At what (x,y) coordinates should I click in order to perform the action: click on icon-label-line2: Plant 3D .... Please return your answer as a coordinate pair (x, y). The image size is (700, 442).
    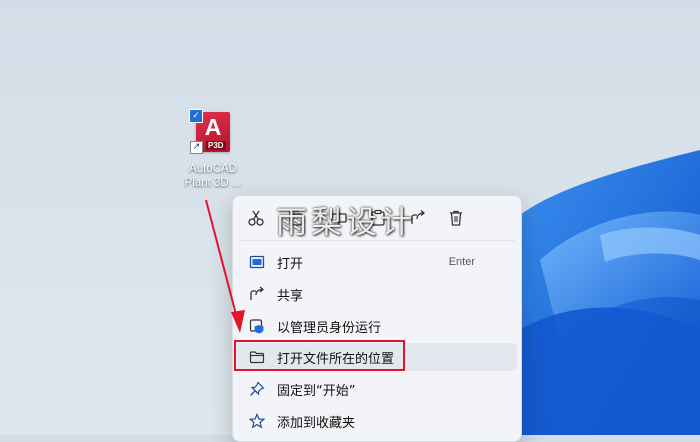
    Looking at the image, I should click on (213, 183).